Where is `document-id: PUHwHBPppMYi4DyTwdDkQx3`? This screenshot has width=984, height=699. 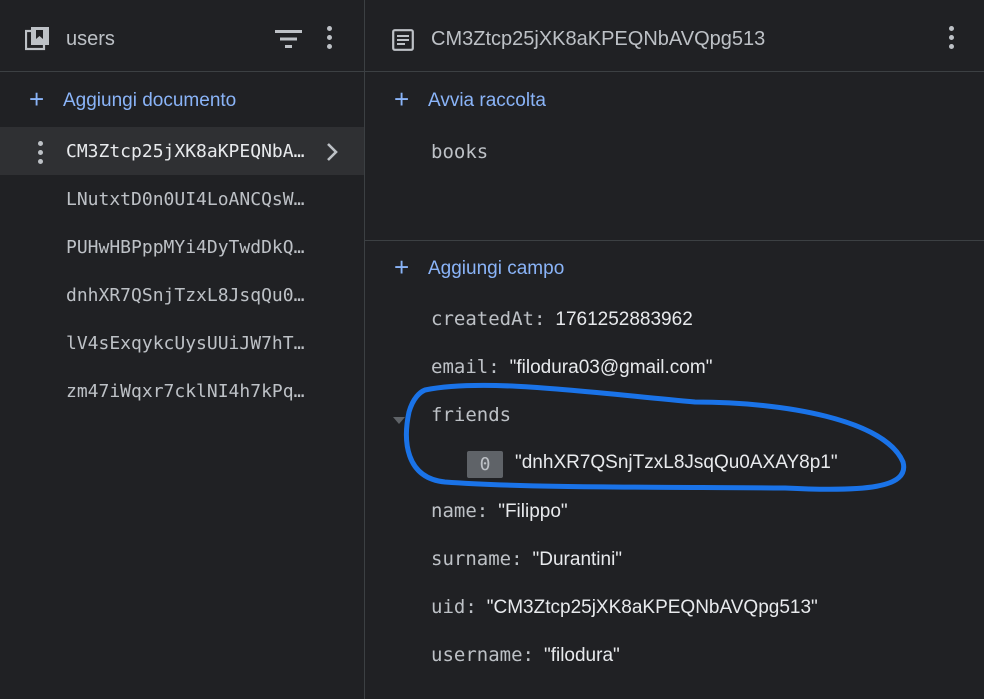 document-id: PUHwHBPppMYi4DyTwdDkQx3 is located at coordinates (189, 247).